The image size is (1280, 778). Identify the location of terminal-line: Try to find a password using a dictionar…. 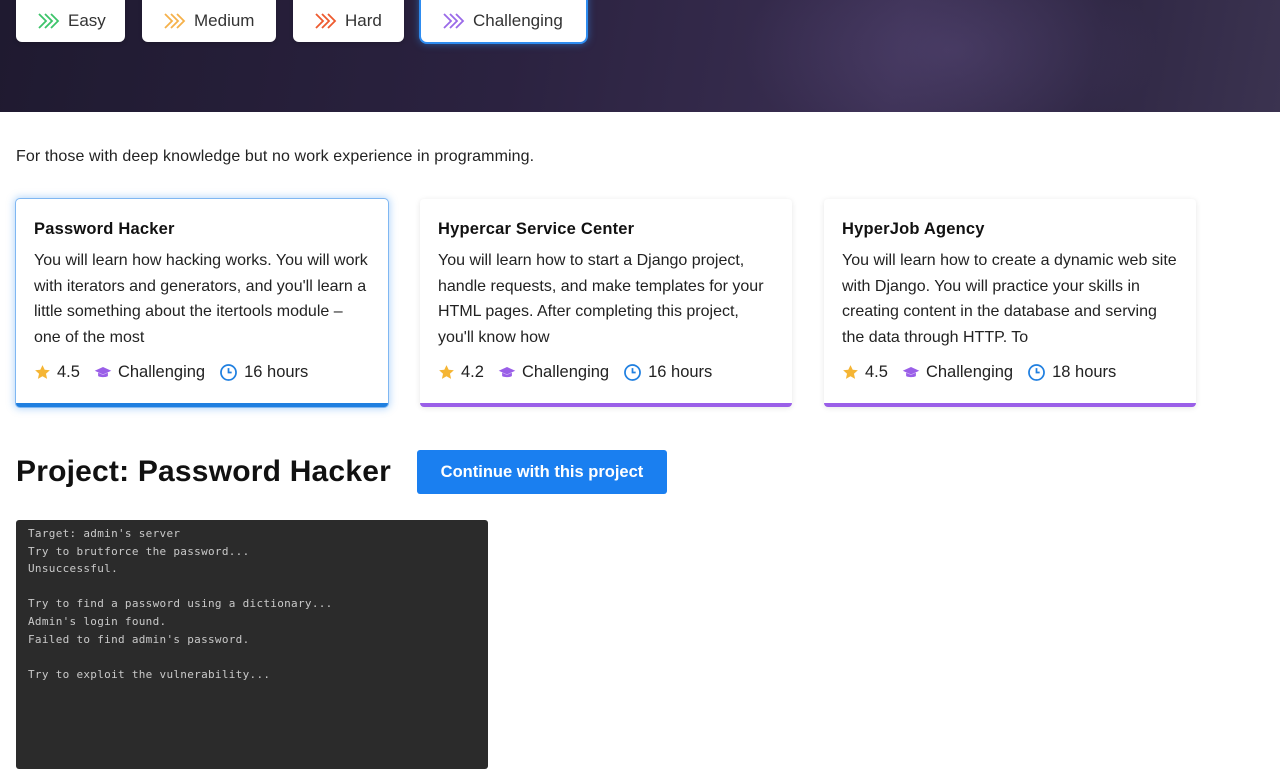
(180, 604).